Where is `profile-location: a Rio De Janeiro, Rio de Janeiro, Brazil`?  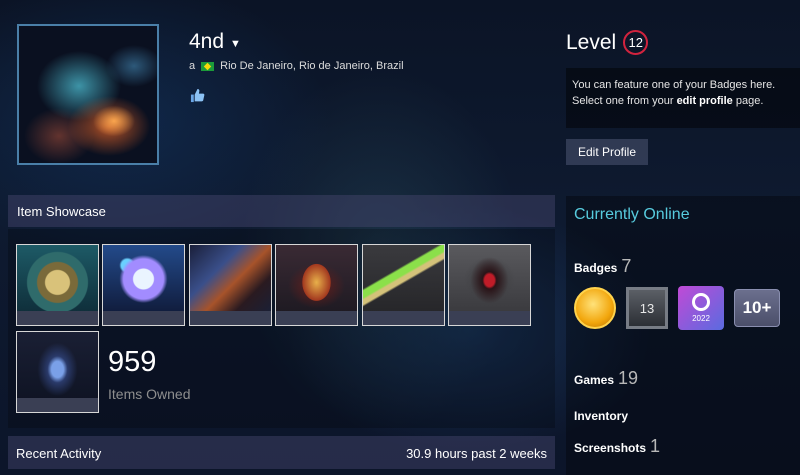 profile-location: a Rio De Janeiro, Rio de Janeiro, Brazil is located at coordinates (296, 66).